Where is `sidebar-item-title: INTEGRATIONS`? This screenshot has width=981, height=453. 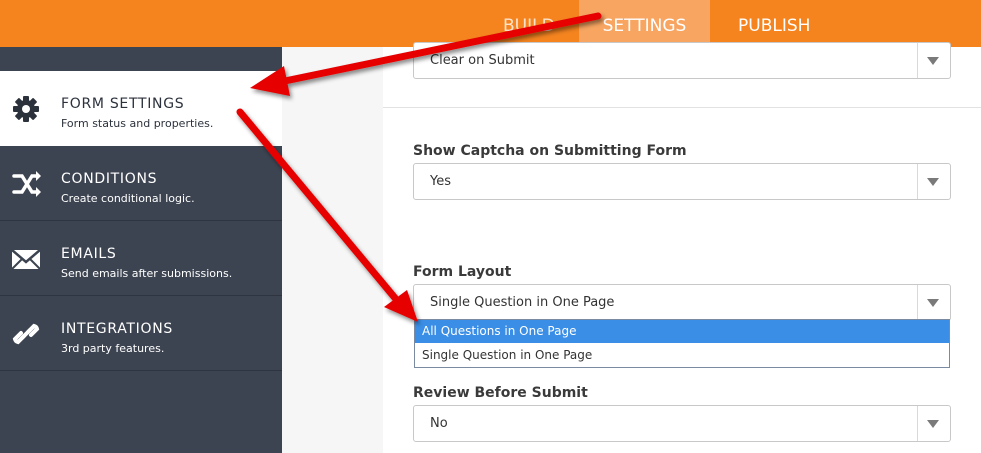 sidebar-item-title: INTEGRATIONS is located at coordinates (117, 329).